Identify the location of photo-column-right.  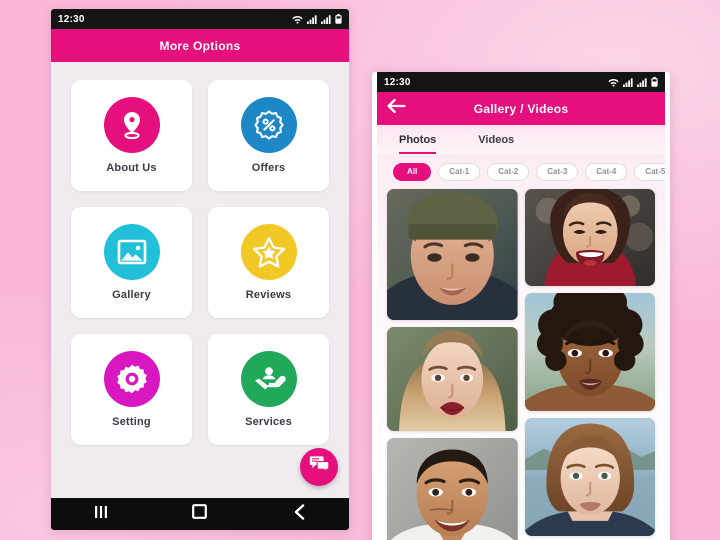
(589, 362).